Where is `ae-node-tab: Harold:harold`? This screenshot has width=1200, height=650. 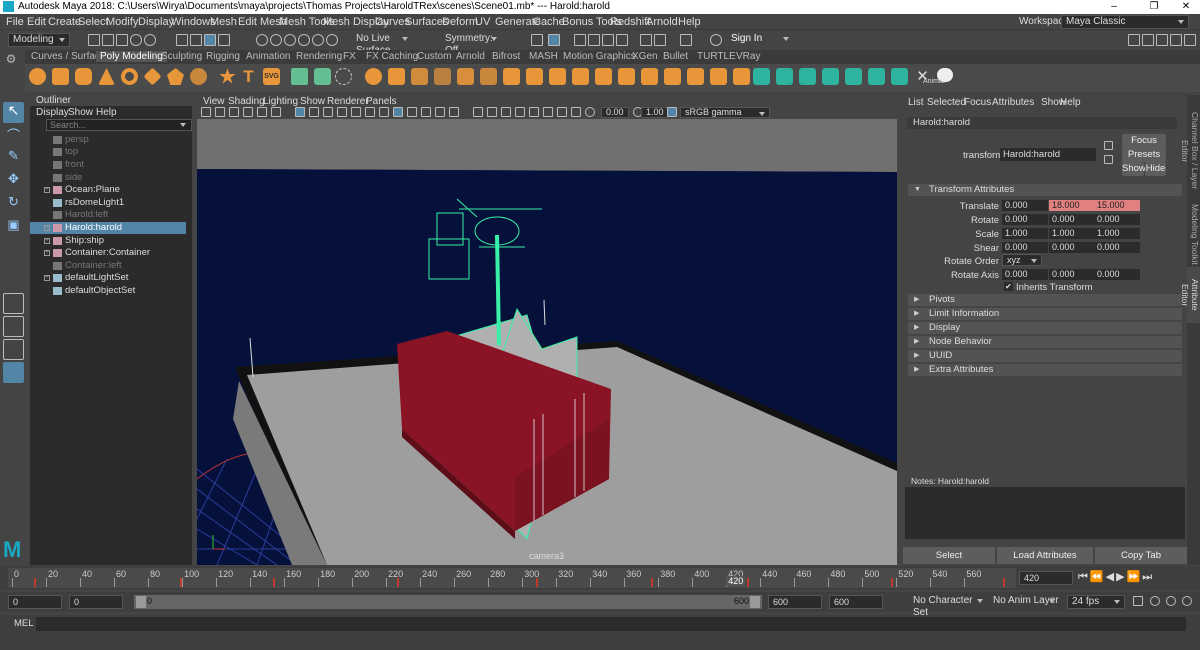
ae-node-tab: Harold:harold is located at coordinates (1042, 123).